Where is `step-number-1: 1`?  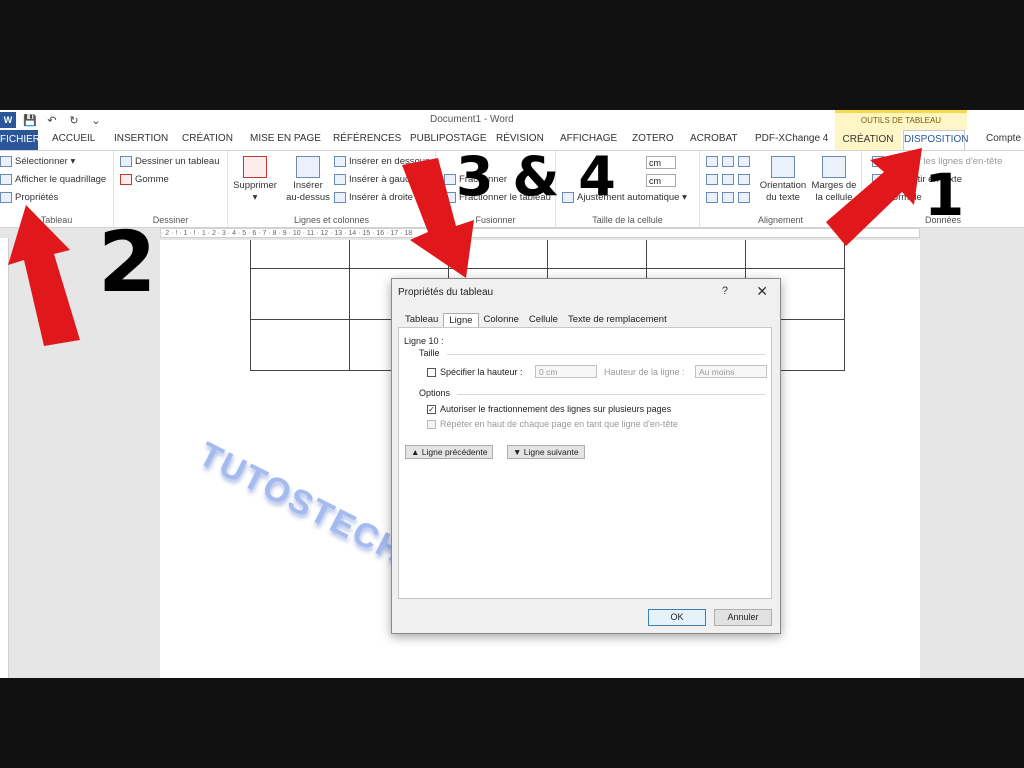
step-number-1: 1 is located at coordinates (944, 195).